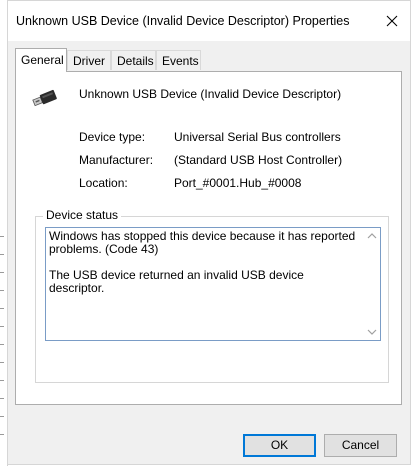 The height and width of the screenshot is (466, 412). I want to click on usb-device-icon, so click(46, 98).